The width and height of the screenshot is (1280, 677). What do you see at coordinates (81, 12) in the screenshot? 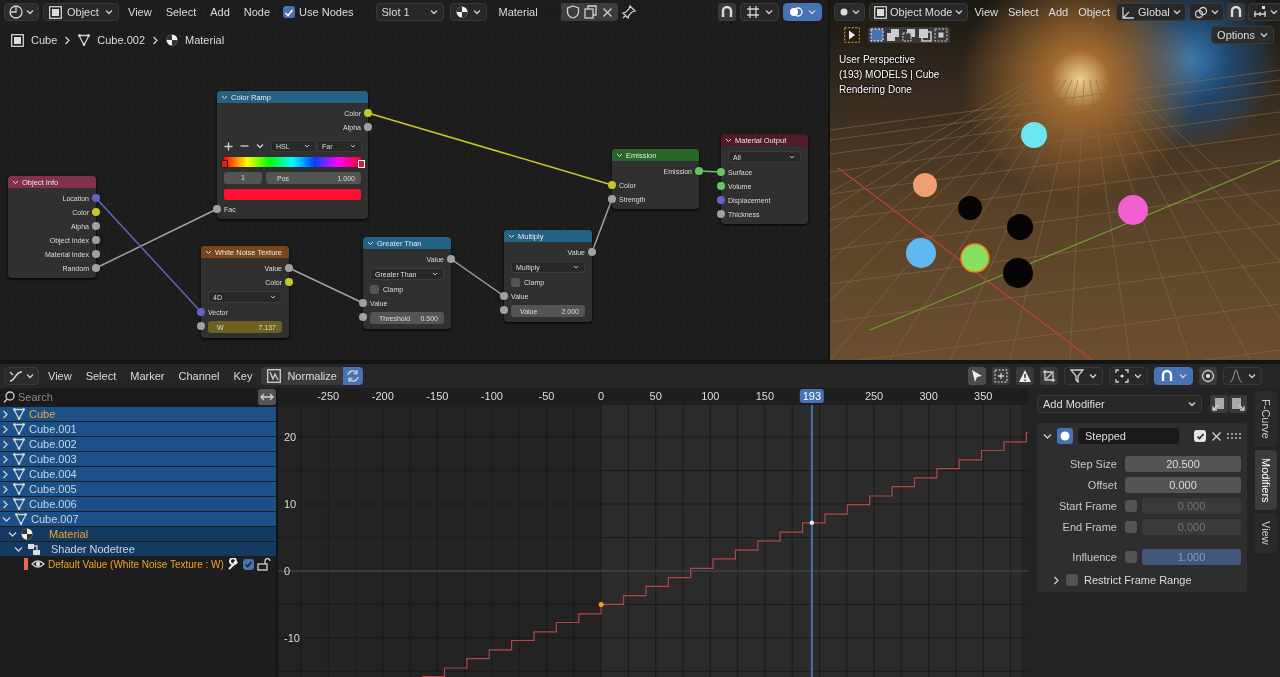
I see `object-mode-dropdown: Object` at bounding box center [81, 12].